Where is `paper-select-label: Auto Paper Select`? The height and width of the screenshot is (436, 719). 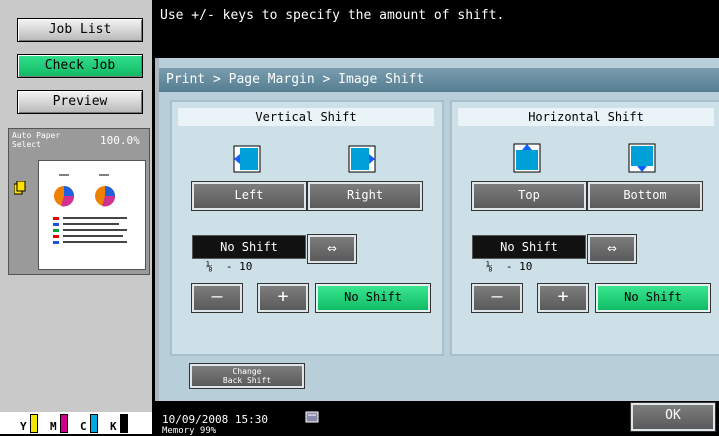
paper-select-label: Auto Paper Select is located at coordinates (36, 140).